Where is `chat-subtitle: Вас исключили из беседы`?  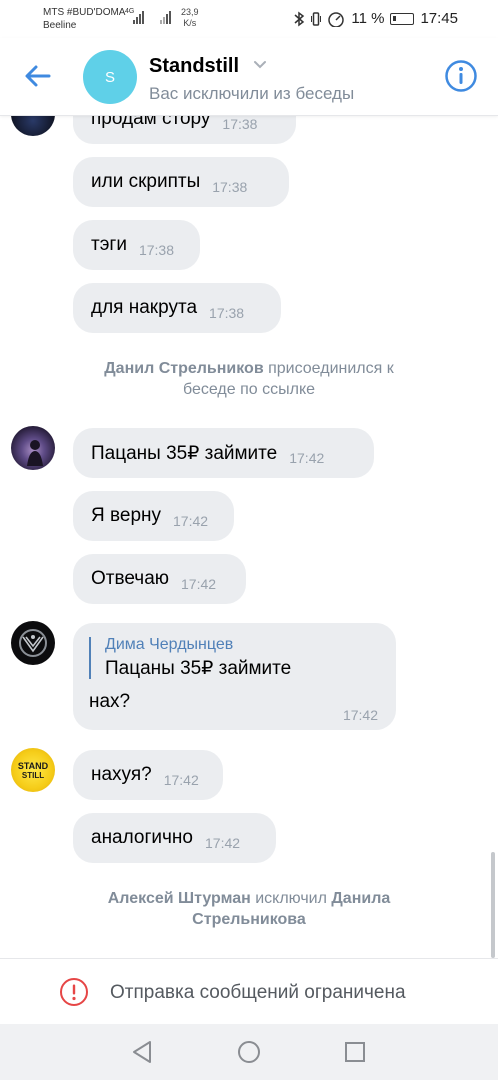
chat-subtitle: Вас исключили из беседы is located at coordinates (252, 93).